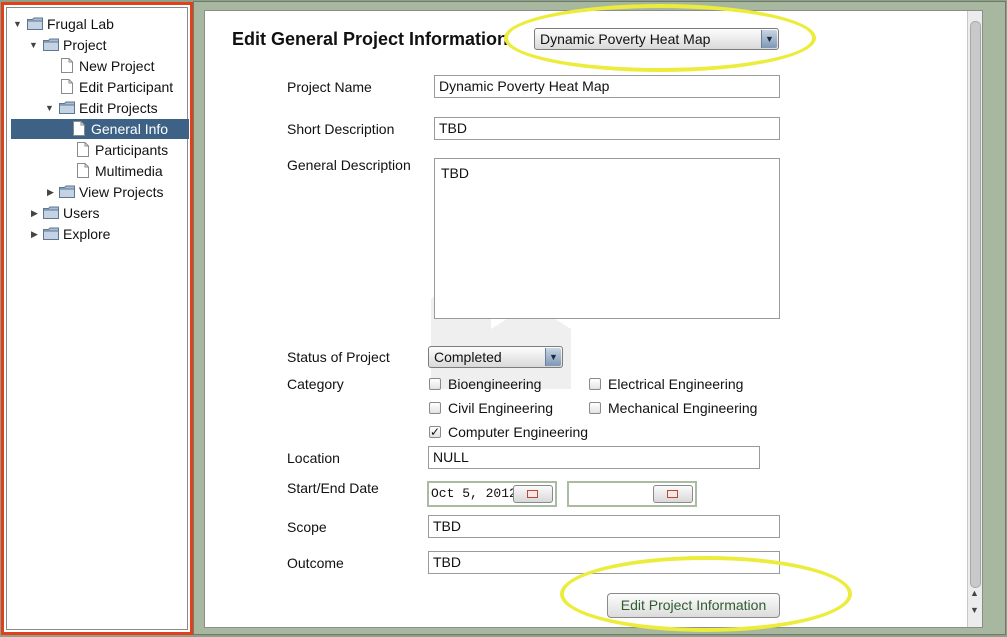 This screenshot has height=637, width=1007. What do you see at coordinates (607, 86) in the screenshot?
I see `project-name-field: Dynamic Poverty Heat Map` at bounding box center [607, 86].